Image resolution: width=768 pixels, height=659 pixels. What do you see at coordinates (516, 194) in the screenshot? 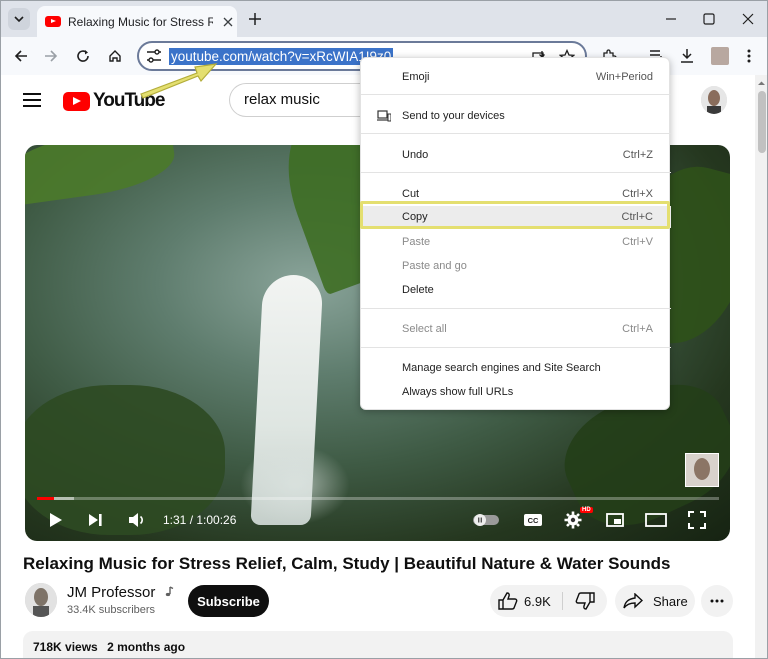
I see `menu-item-cut: Cut Ctrl+X` at bounding box center [516, 194].